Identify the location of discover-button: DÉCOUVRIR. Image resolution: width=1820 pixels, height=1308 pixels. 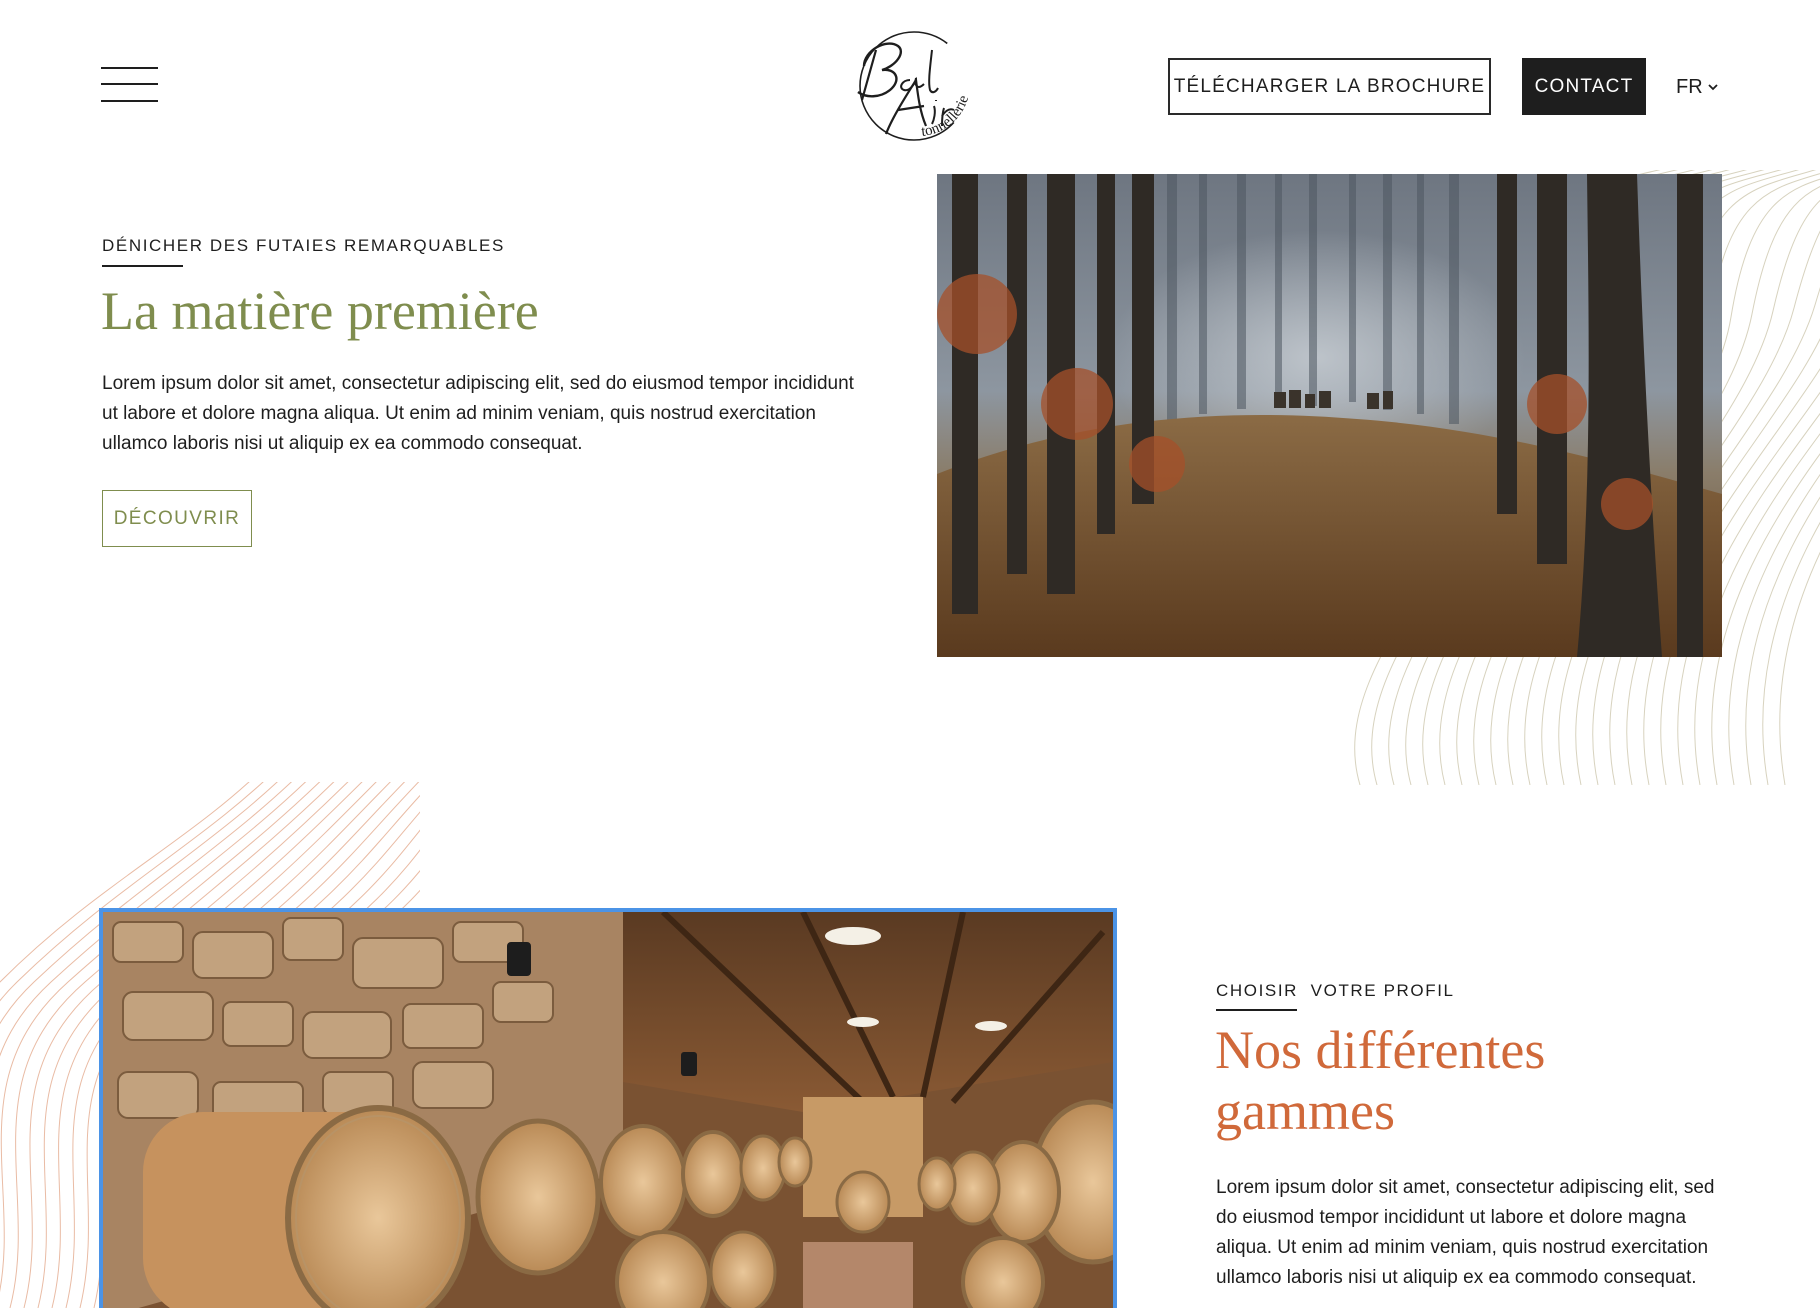
(177, 518).